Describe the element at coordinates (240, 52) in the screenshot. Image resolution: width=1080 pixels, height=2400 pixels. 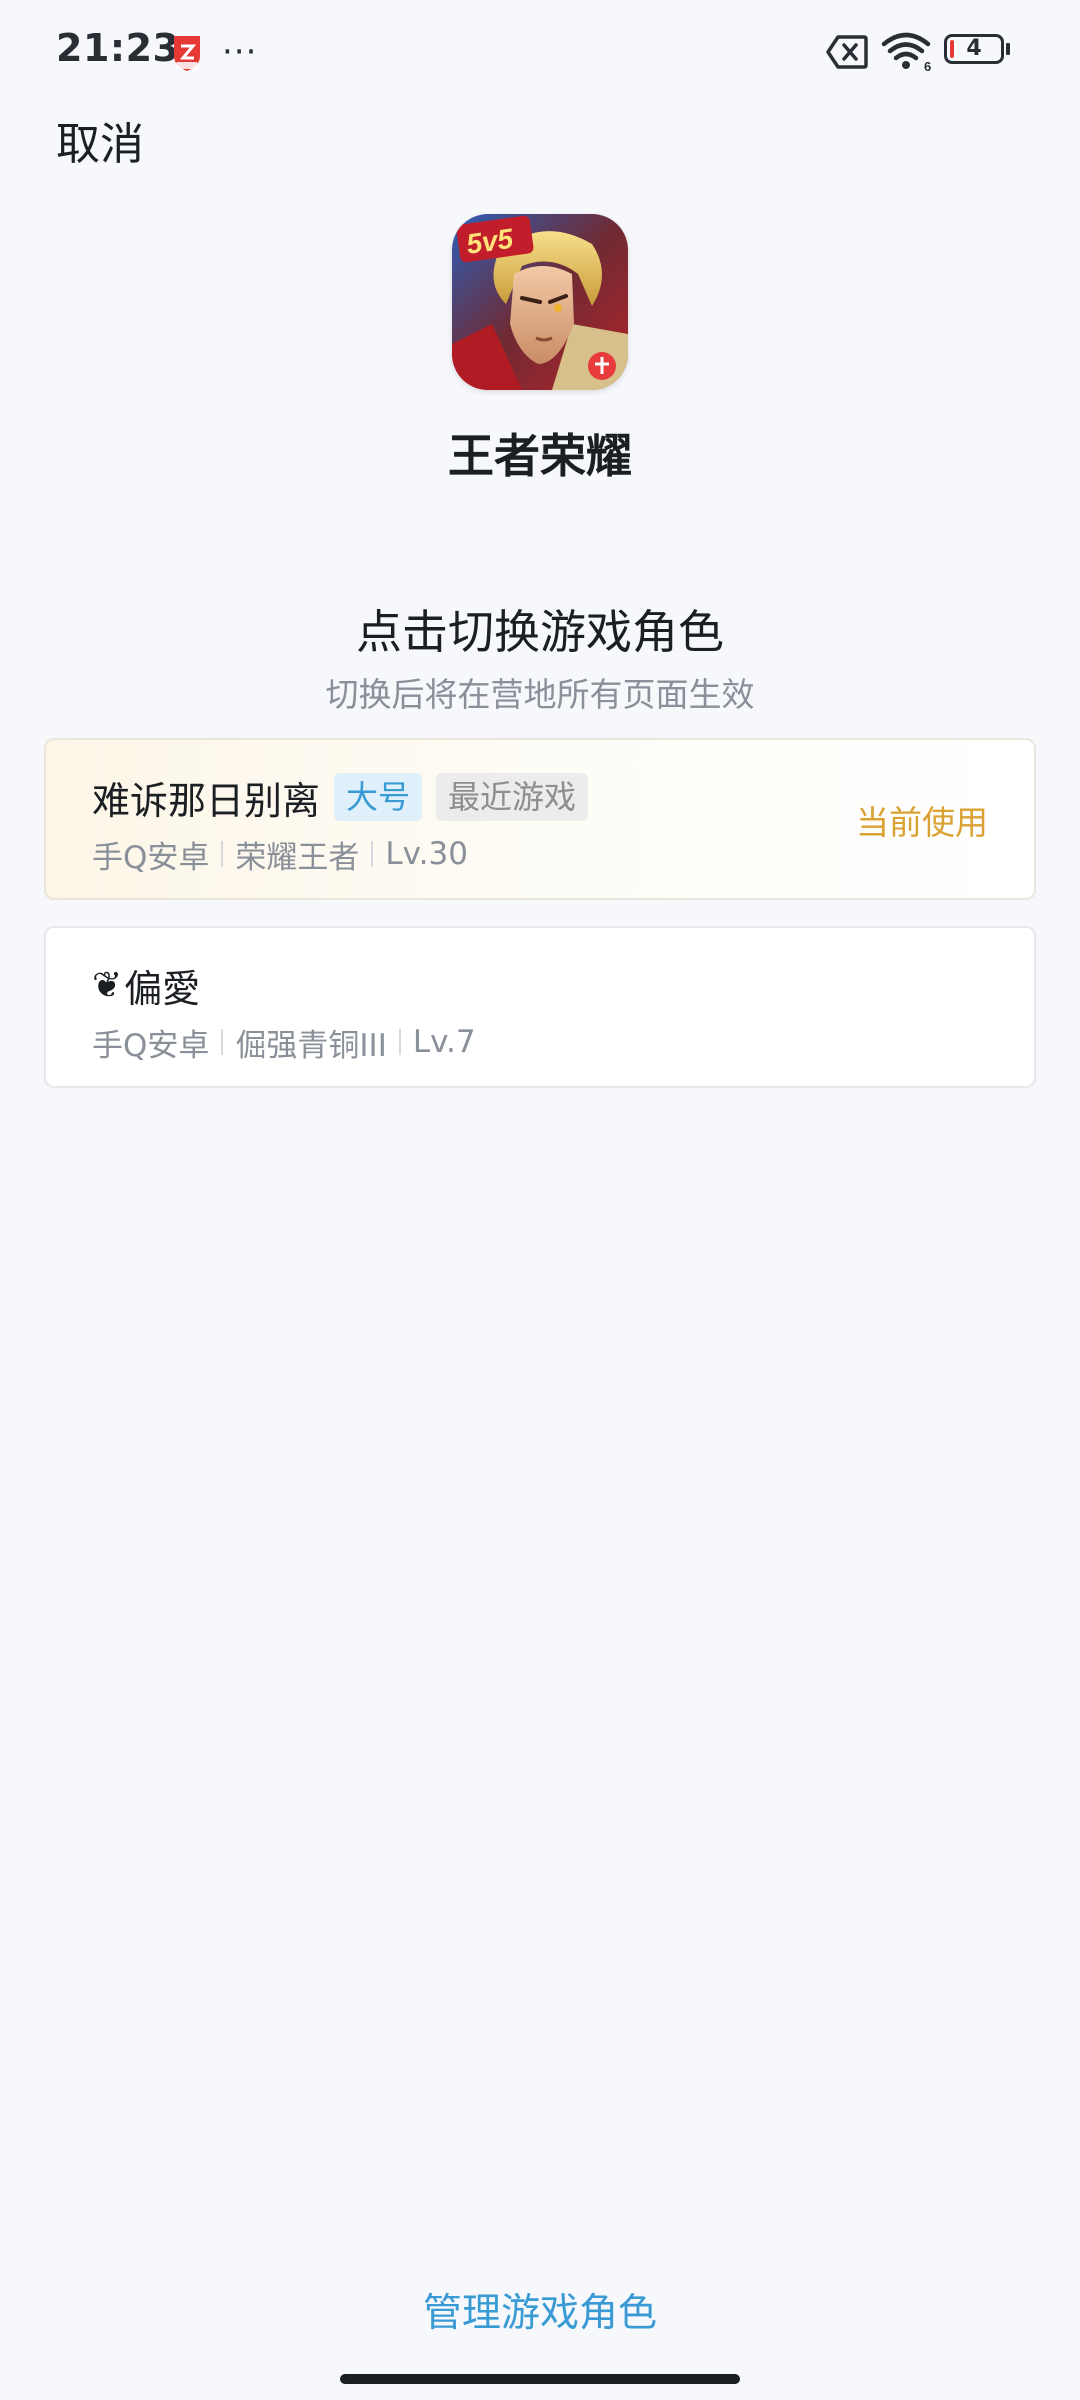
I see `more-icon: ···` at that location.